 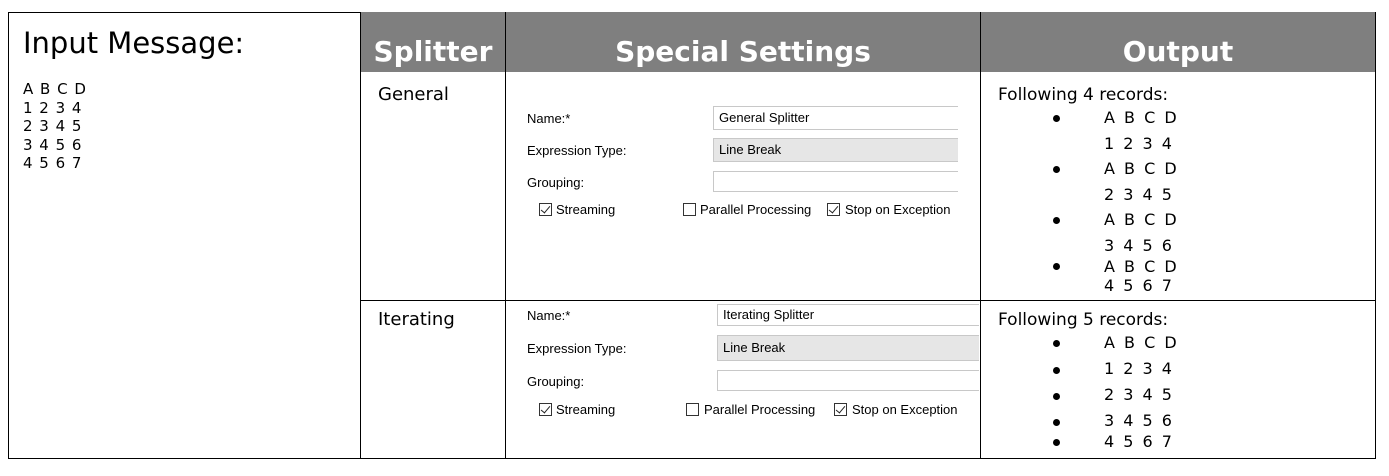 What do you see at coordinates (433, 42) in the screenshot?
I see `header-splitter: Splitter` at bounding box center [433, 42].